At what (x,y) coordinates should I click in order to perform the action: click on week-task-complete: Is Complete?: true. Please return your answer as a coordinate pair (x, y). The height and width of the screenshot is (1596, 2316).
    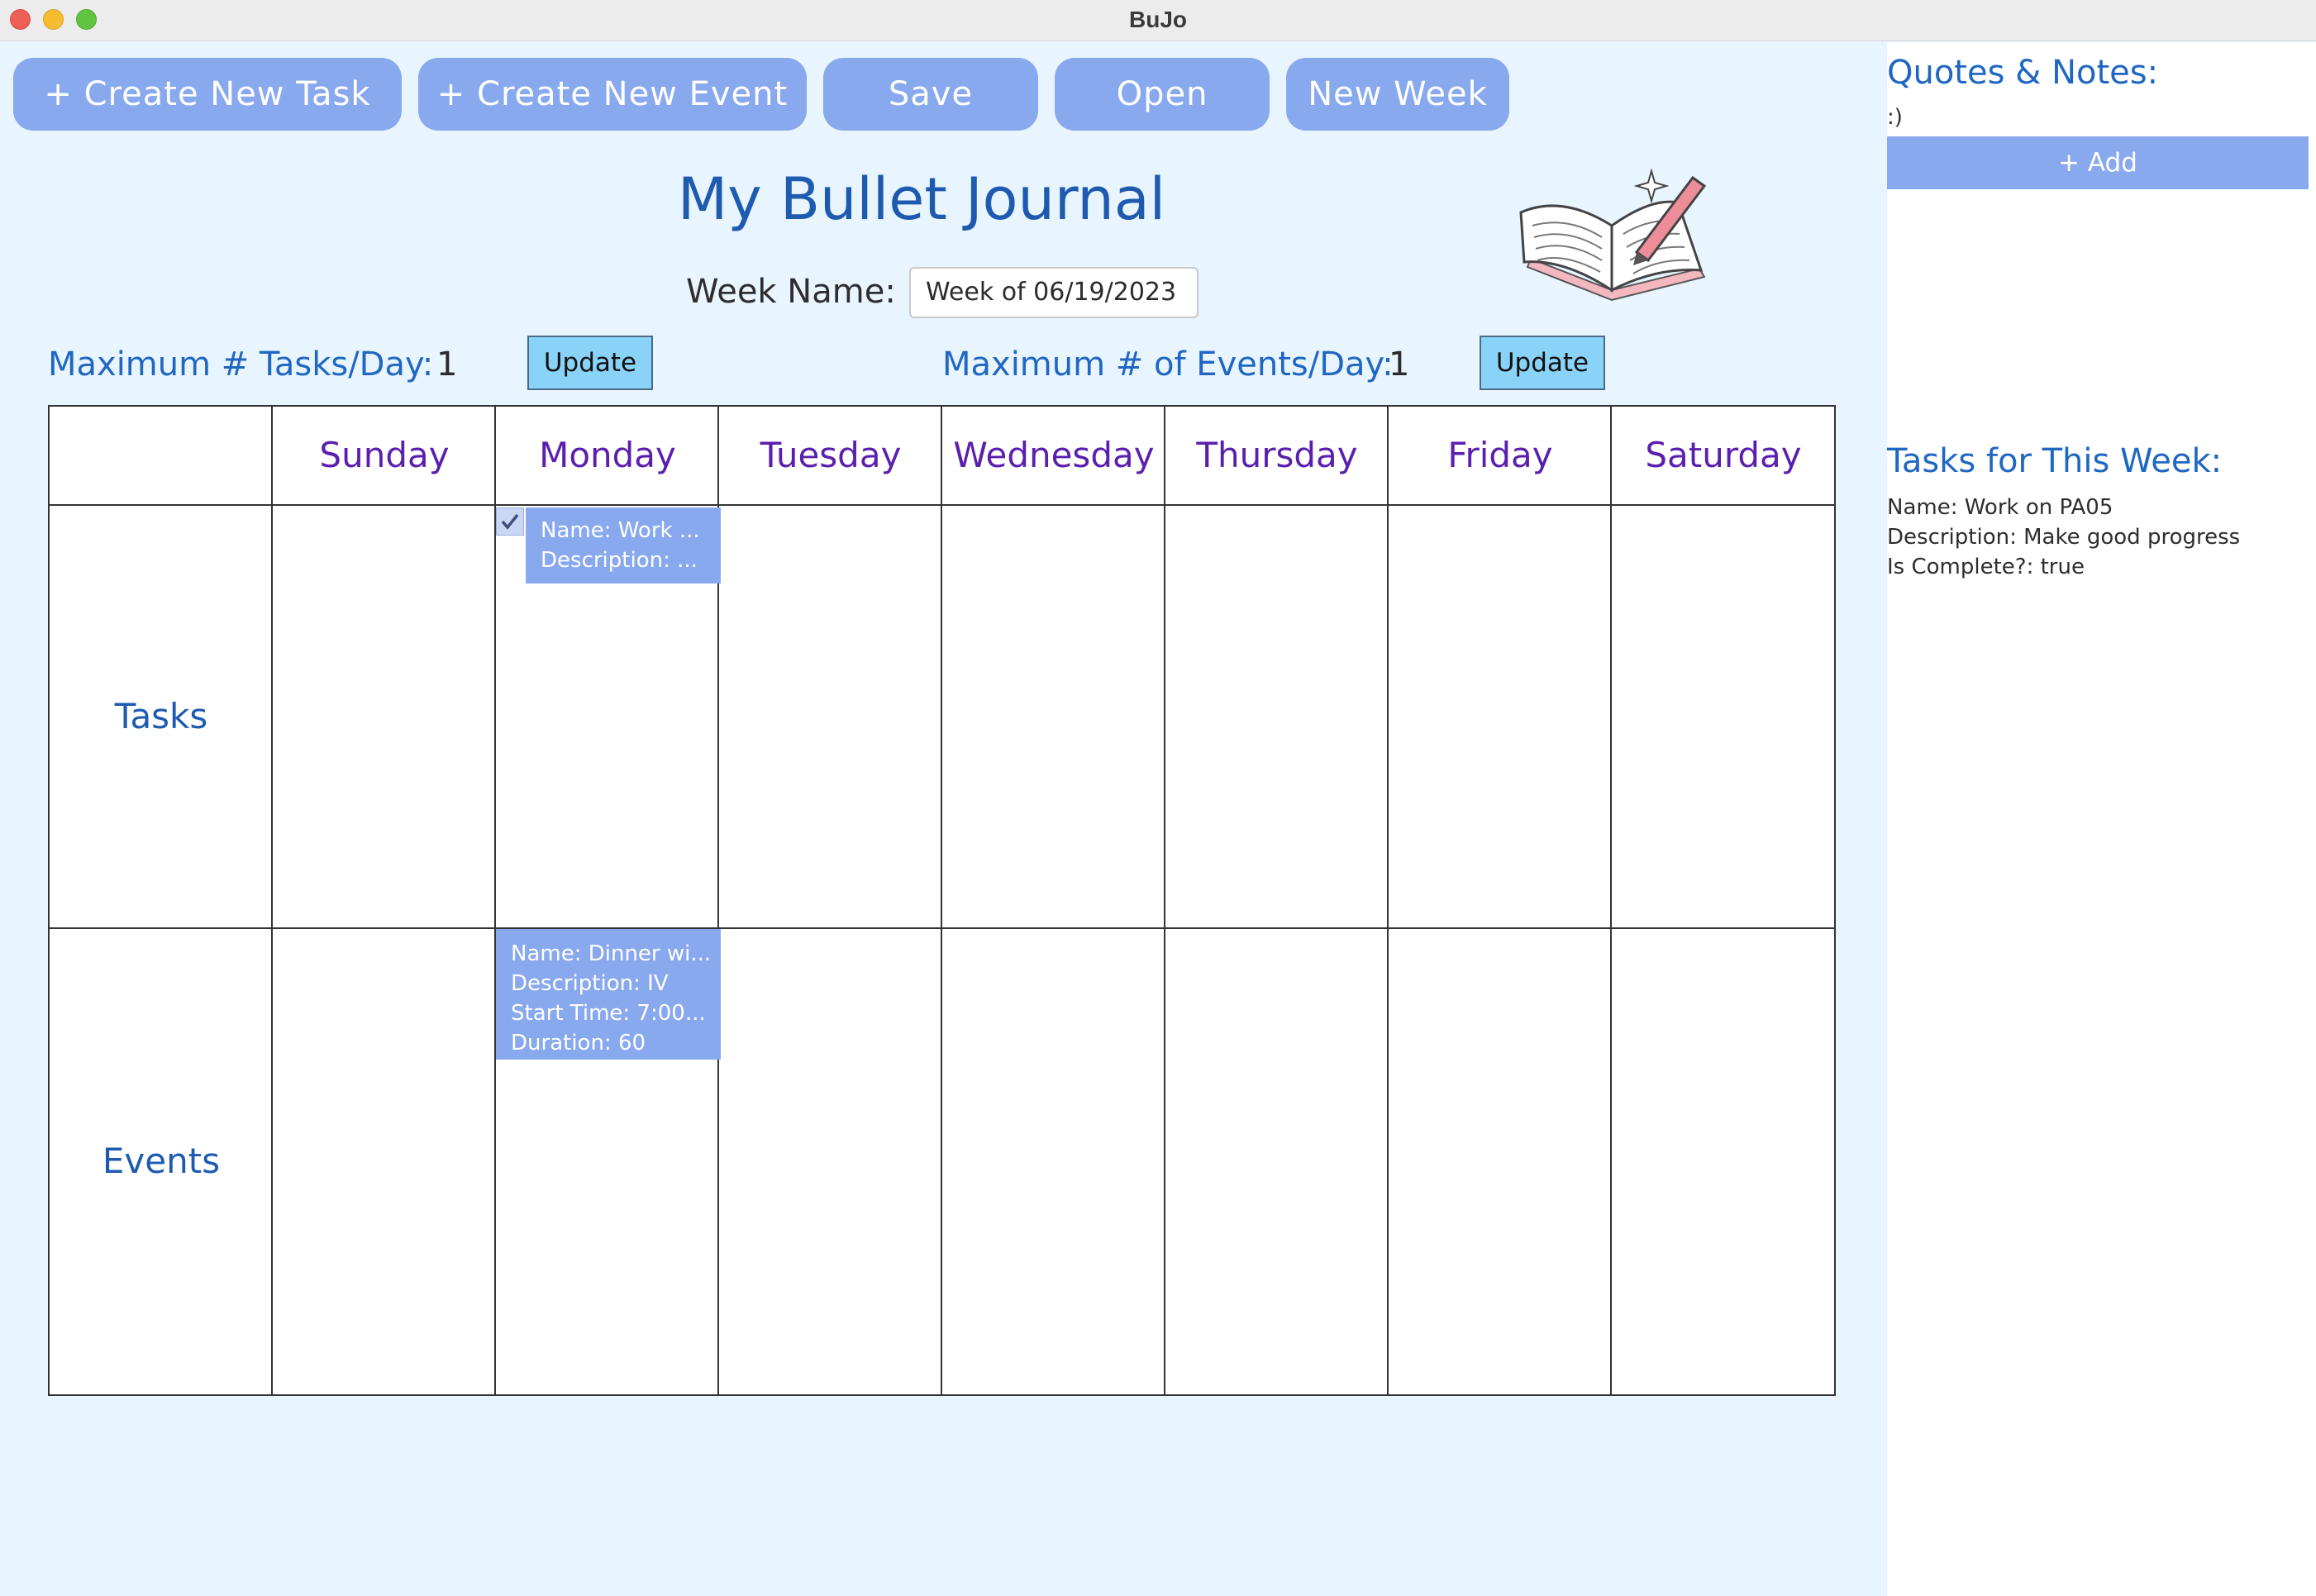
    Looking at the image, I should click on (1986, 567).